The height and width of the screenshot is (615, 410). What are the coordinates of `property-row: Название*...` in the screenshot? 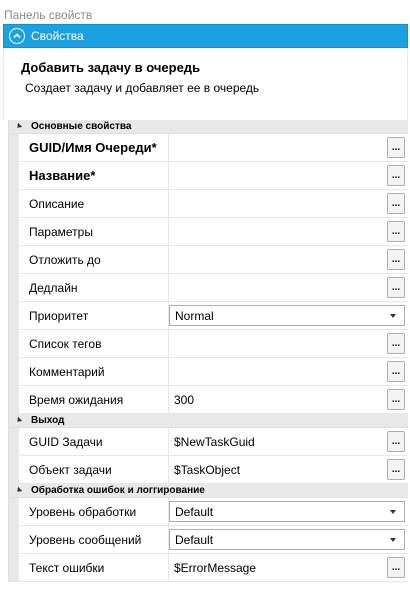 It's located at (208, 176).